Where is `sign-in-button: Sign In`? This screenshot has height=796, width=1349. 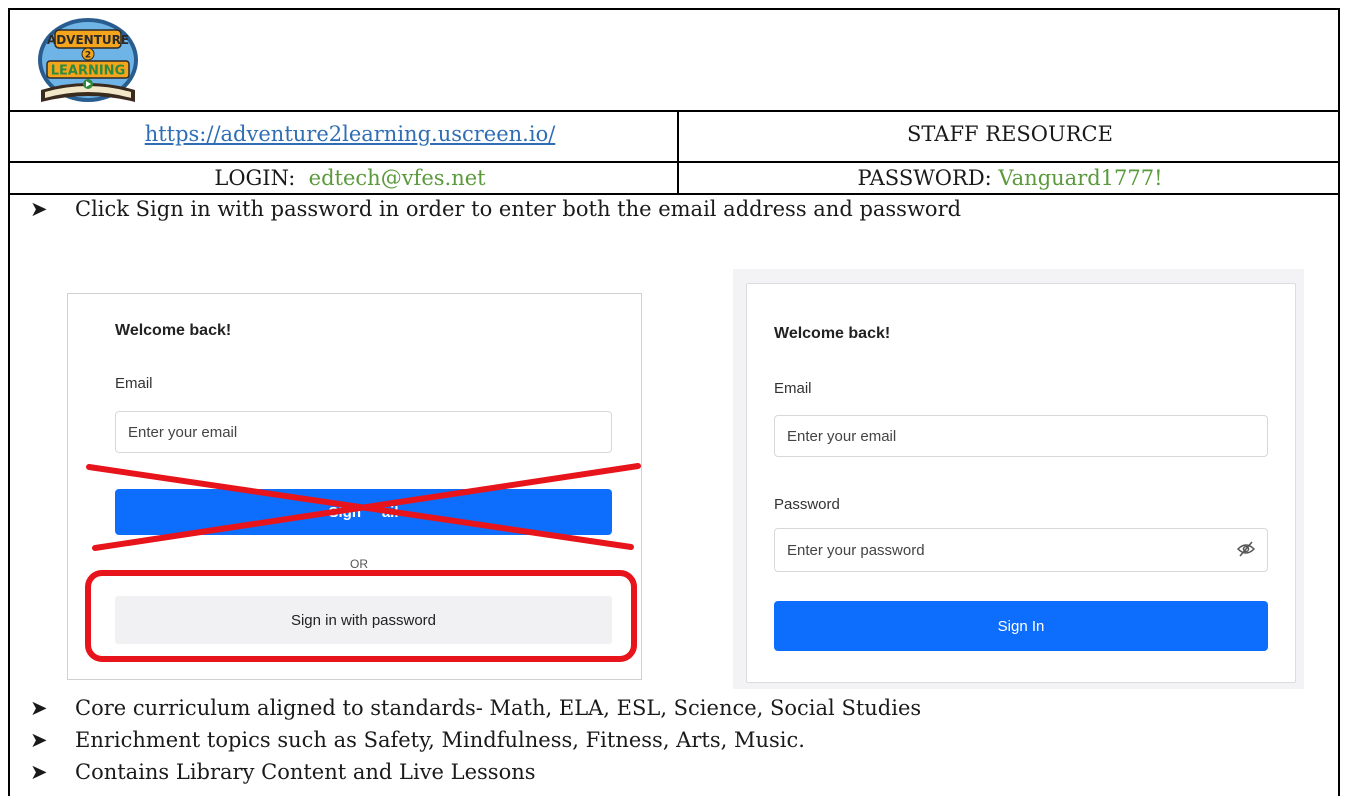 sign-in-button: Sign In is located at coordinates (1021, 626).